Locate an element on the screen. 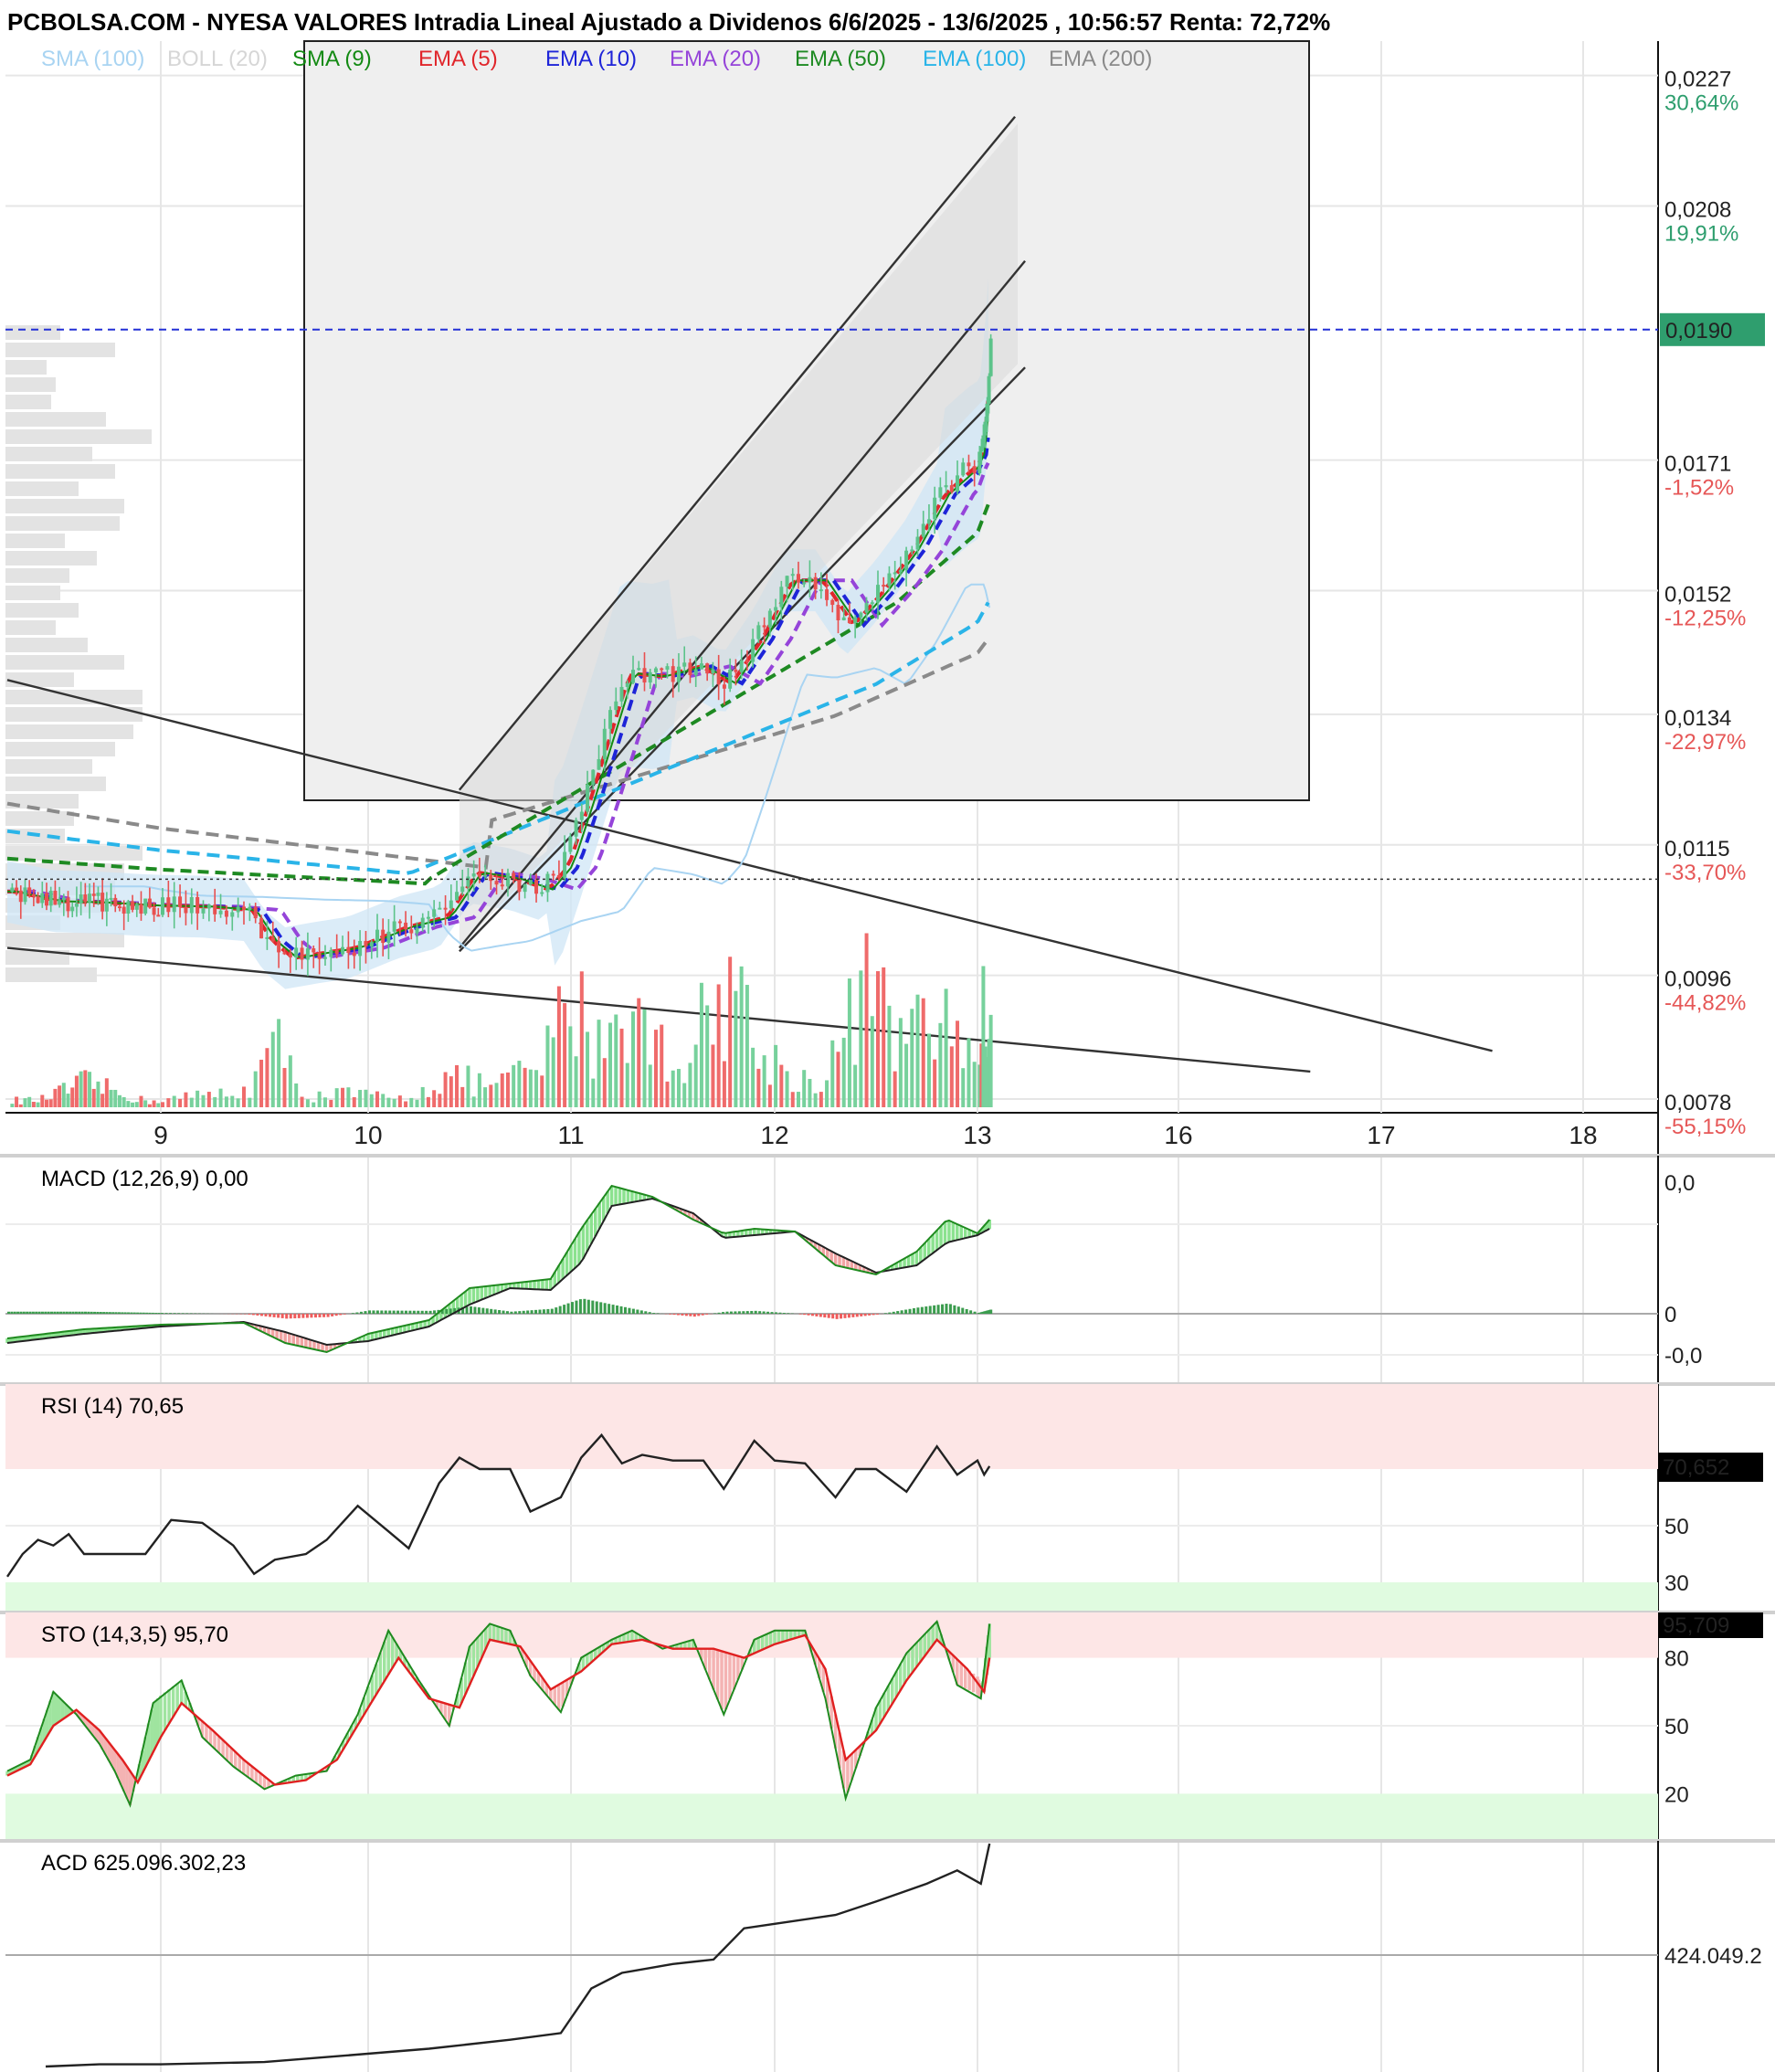 The width and height of the screenshot is (1775, 2072). y-tick-label: 0,0227 is located at coordinates (1697, 80).